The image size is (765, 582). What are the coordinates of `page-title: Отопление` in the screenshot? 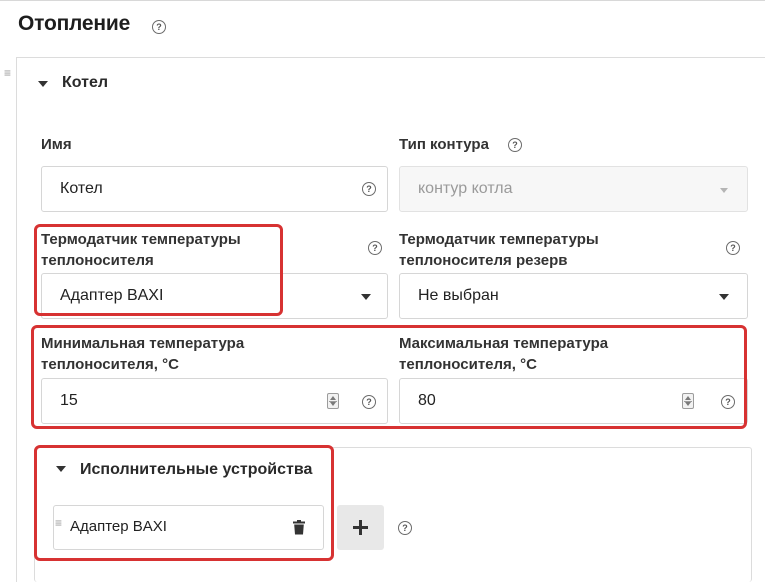 It's located at (74, 23).